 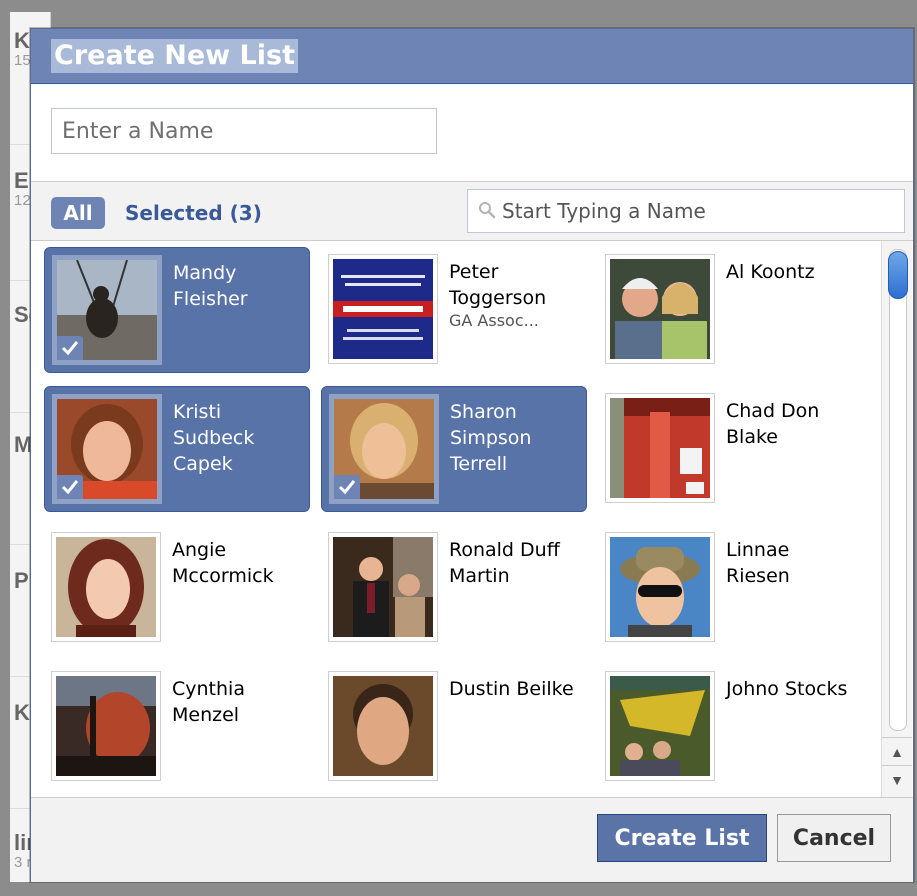 What do you see at coordinates (834, 838) in the screenshot?
I see `cancel-button: Cancel` at bounding box center [834, 838].